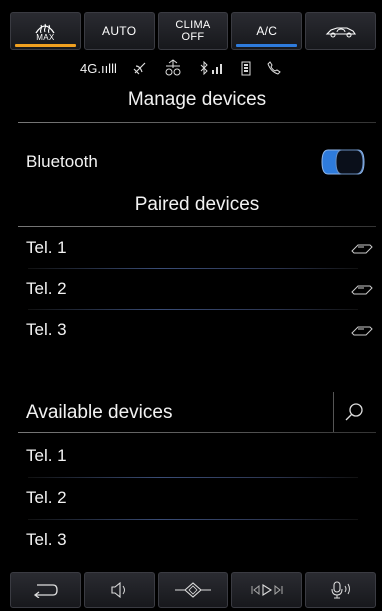 The height and width of the screenshot is (611, 382). I want to click on battery-icon, so click(246, 68).